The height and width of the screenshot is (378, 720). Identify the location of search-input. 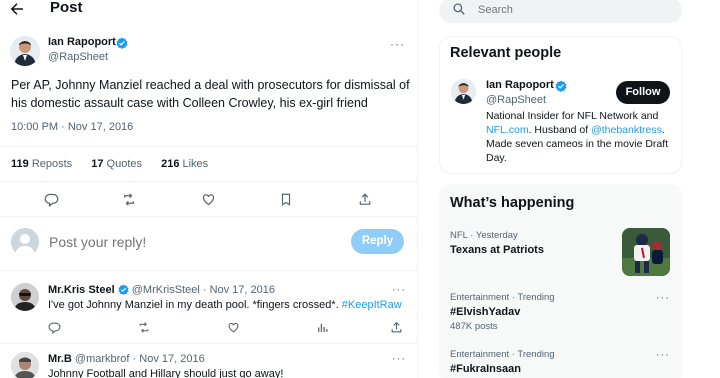
(573, 10).